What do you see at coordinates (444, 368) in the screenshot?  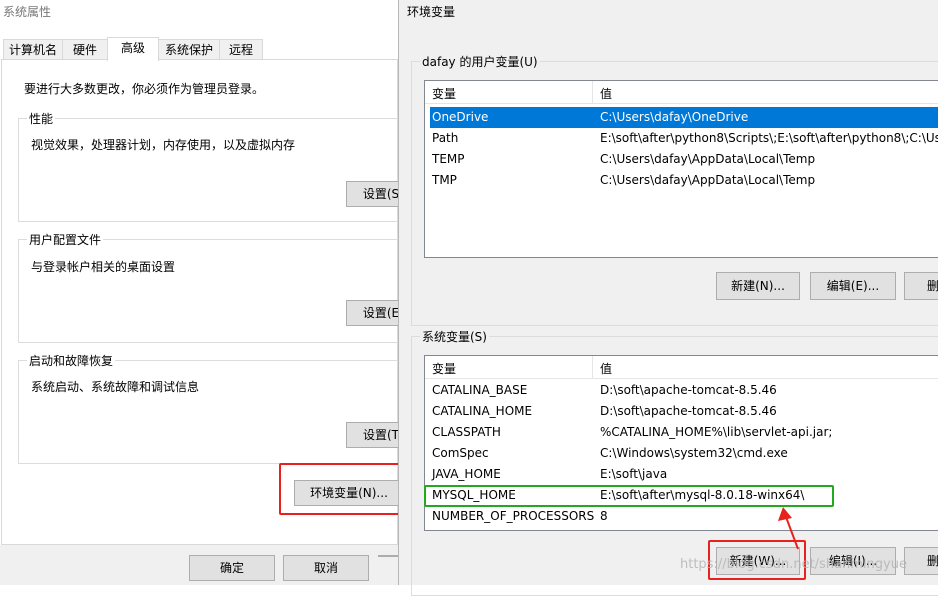 I see `system-col-variable: 变量` at bounding box center [444, 368].